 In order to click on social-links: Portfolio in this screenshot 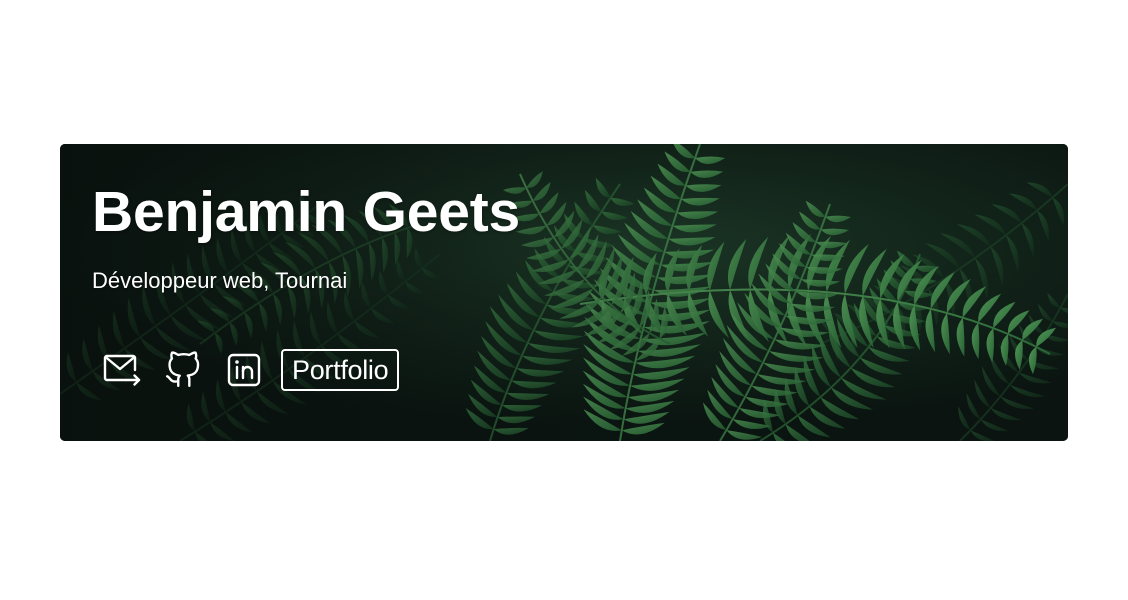, I will do `click(250, 370)`.